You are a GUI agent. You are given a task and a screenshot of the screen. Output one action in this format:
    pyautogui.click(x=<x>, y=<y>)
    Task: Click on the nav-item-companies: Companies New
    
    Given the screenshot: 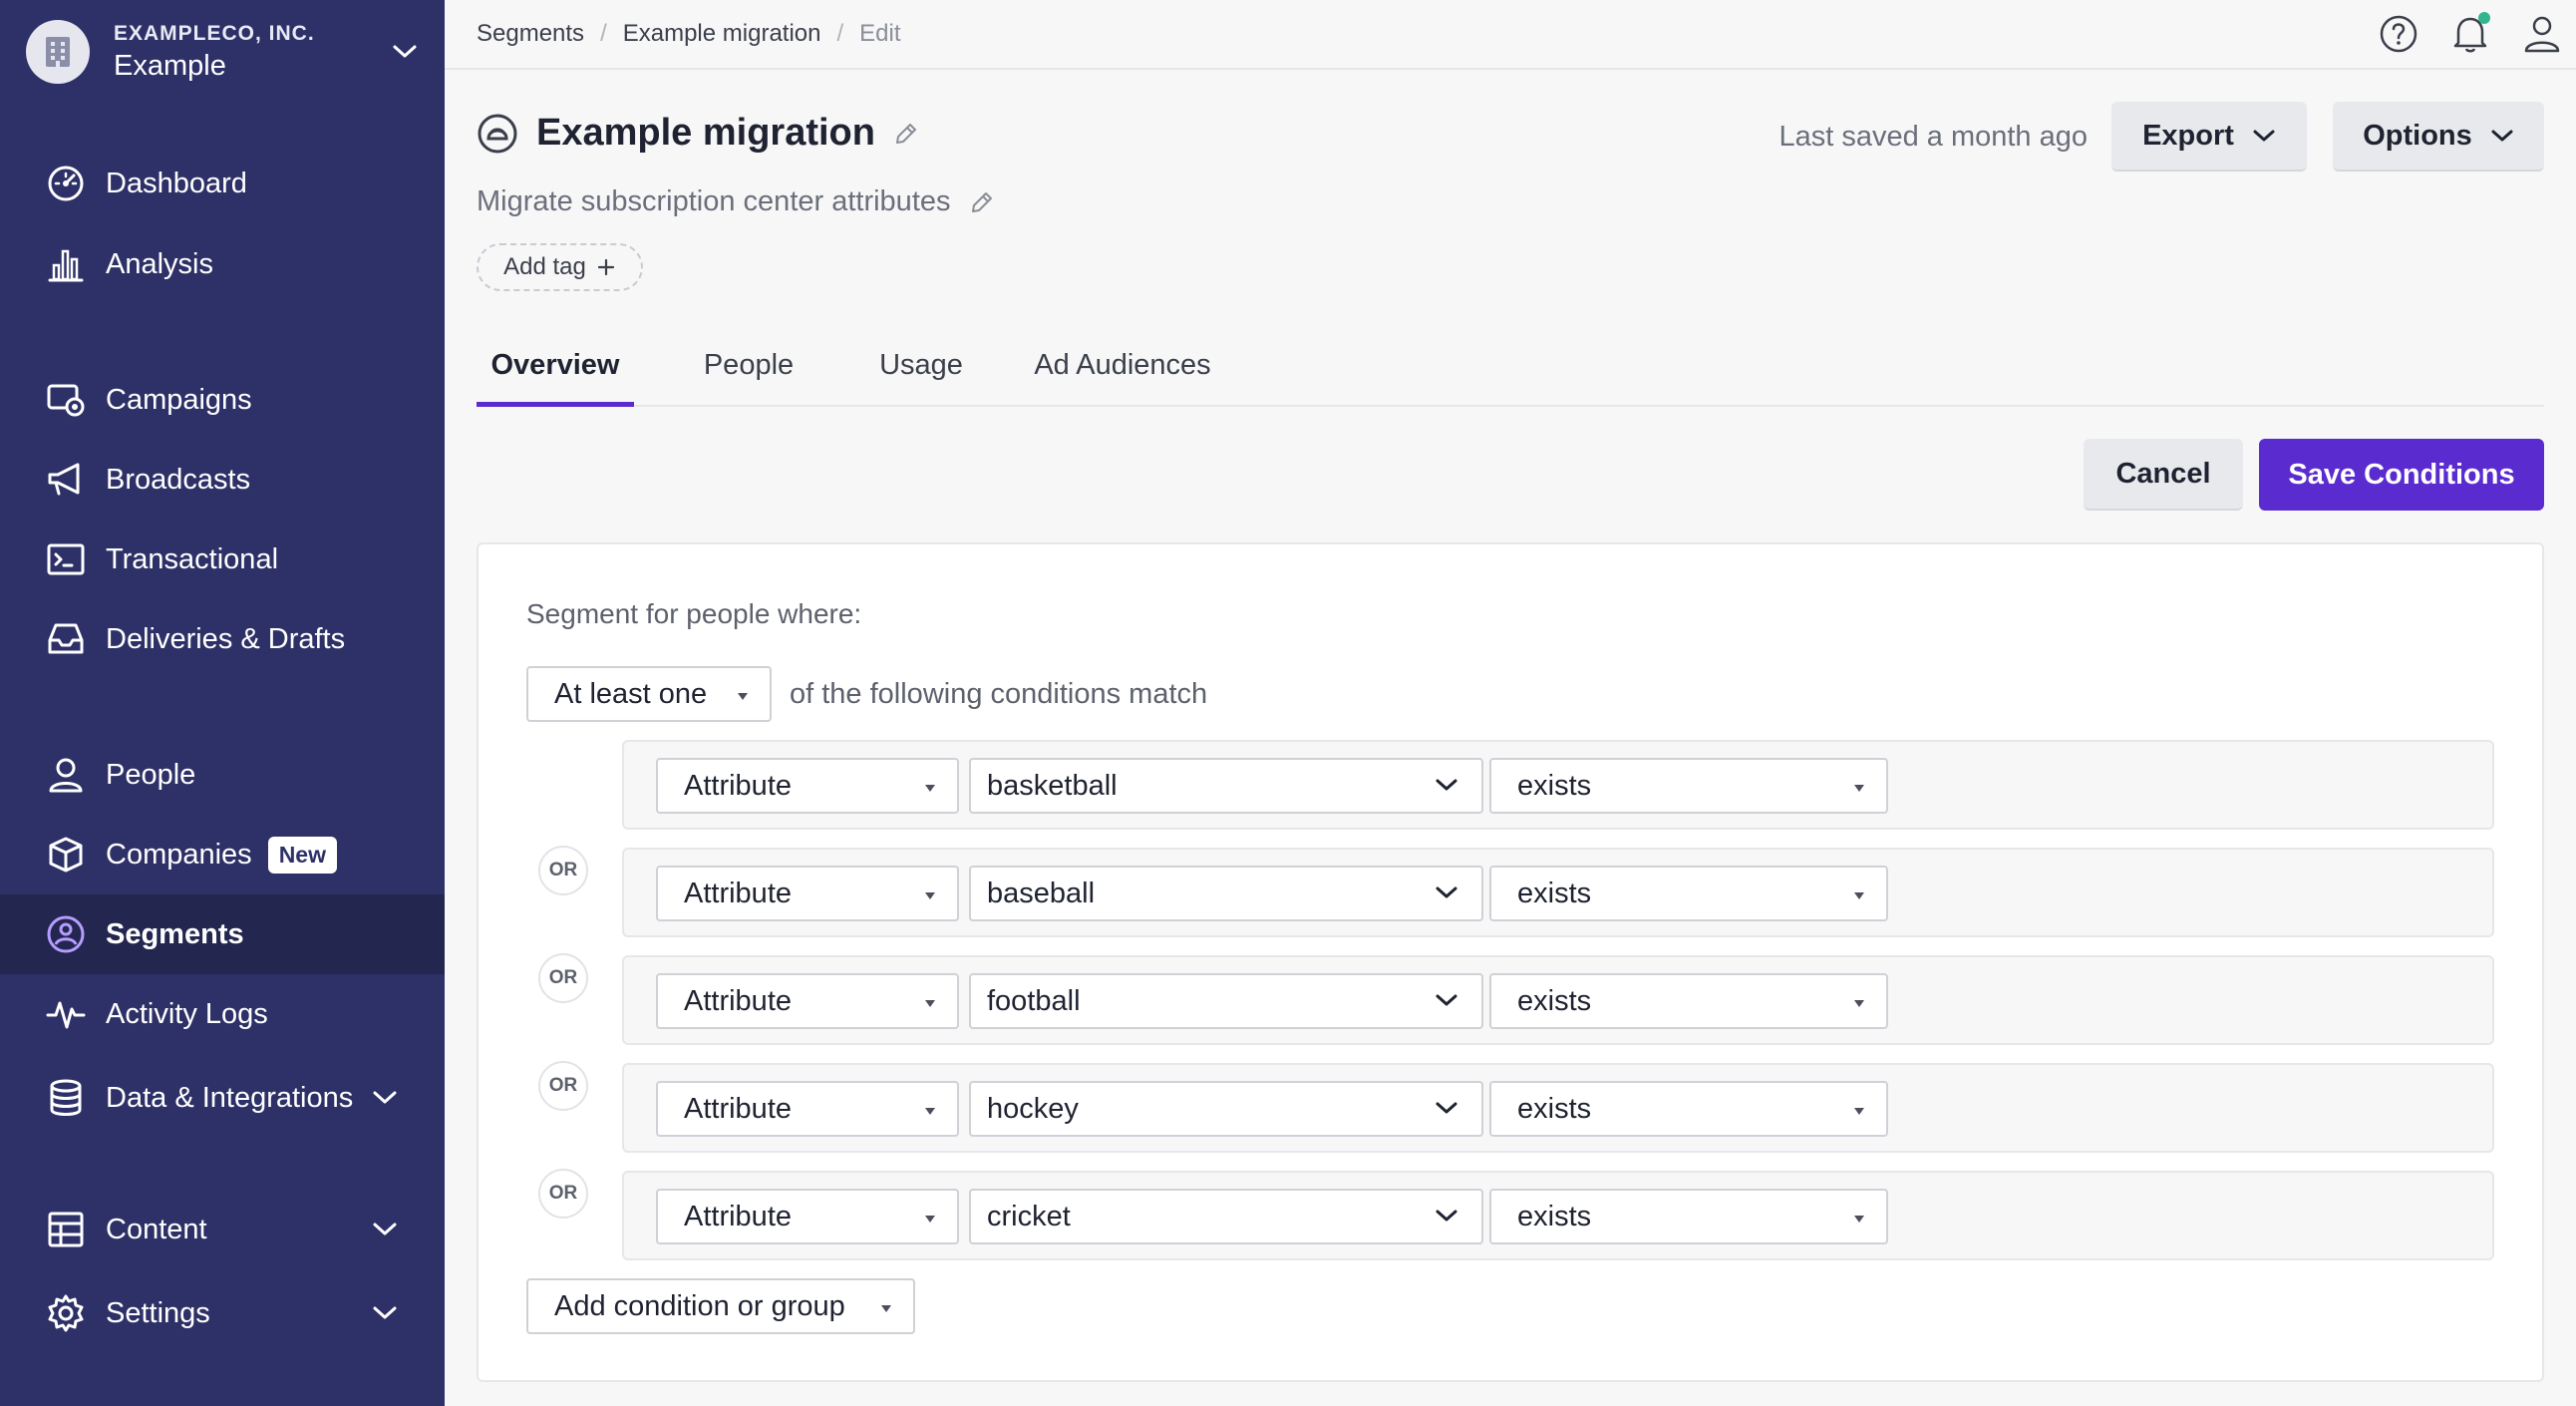 What is the action you would take?
    pyautogui.click(x=222, y=854)
    